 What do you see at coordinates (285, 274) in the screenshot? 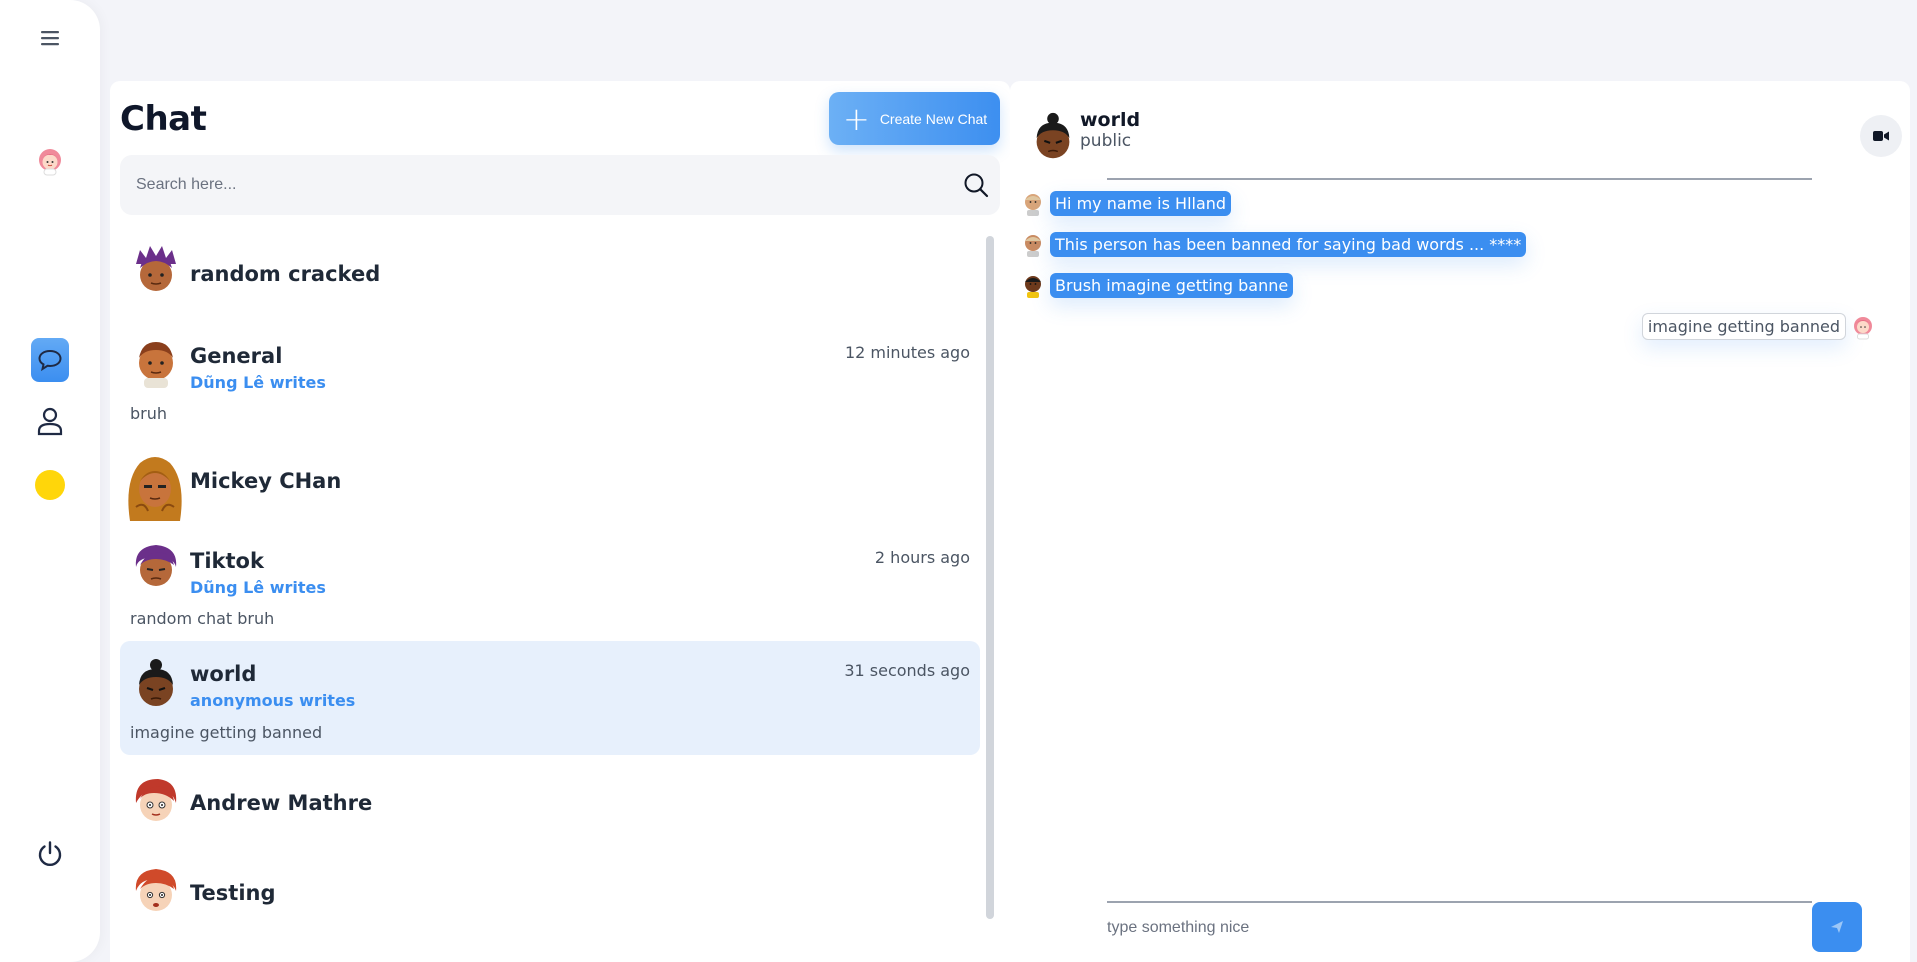
I see `chat-name: random cracked` at bounding box center [285, 274].